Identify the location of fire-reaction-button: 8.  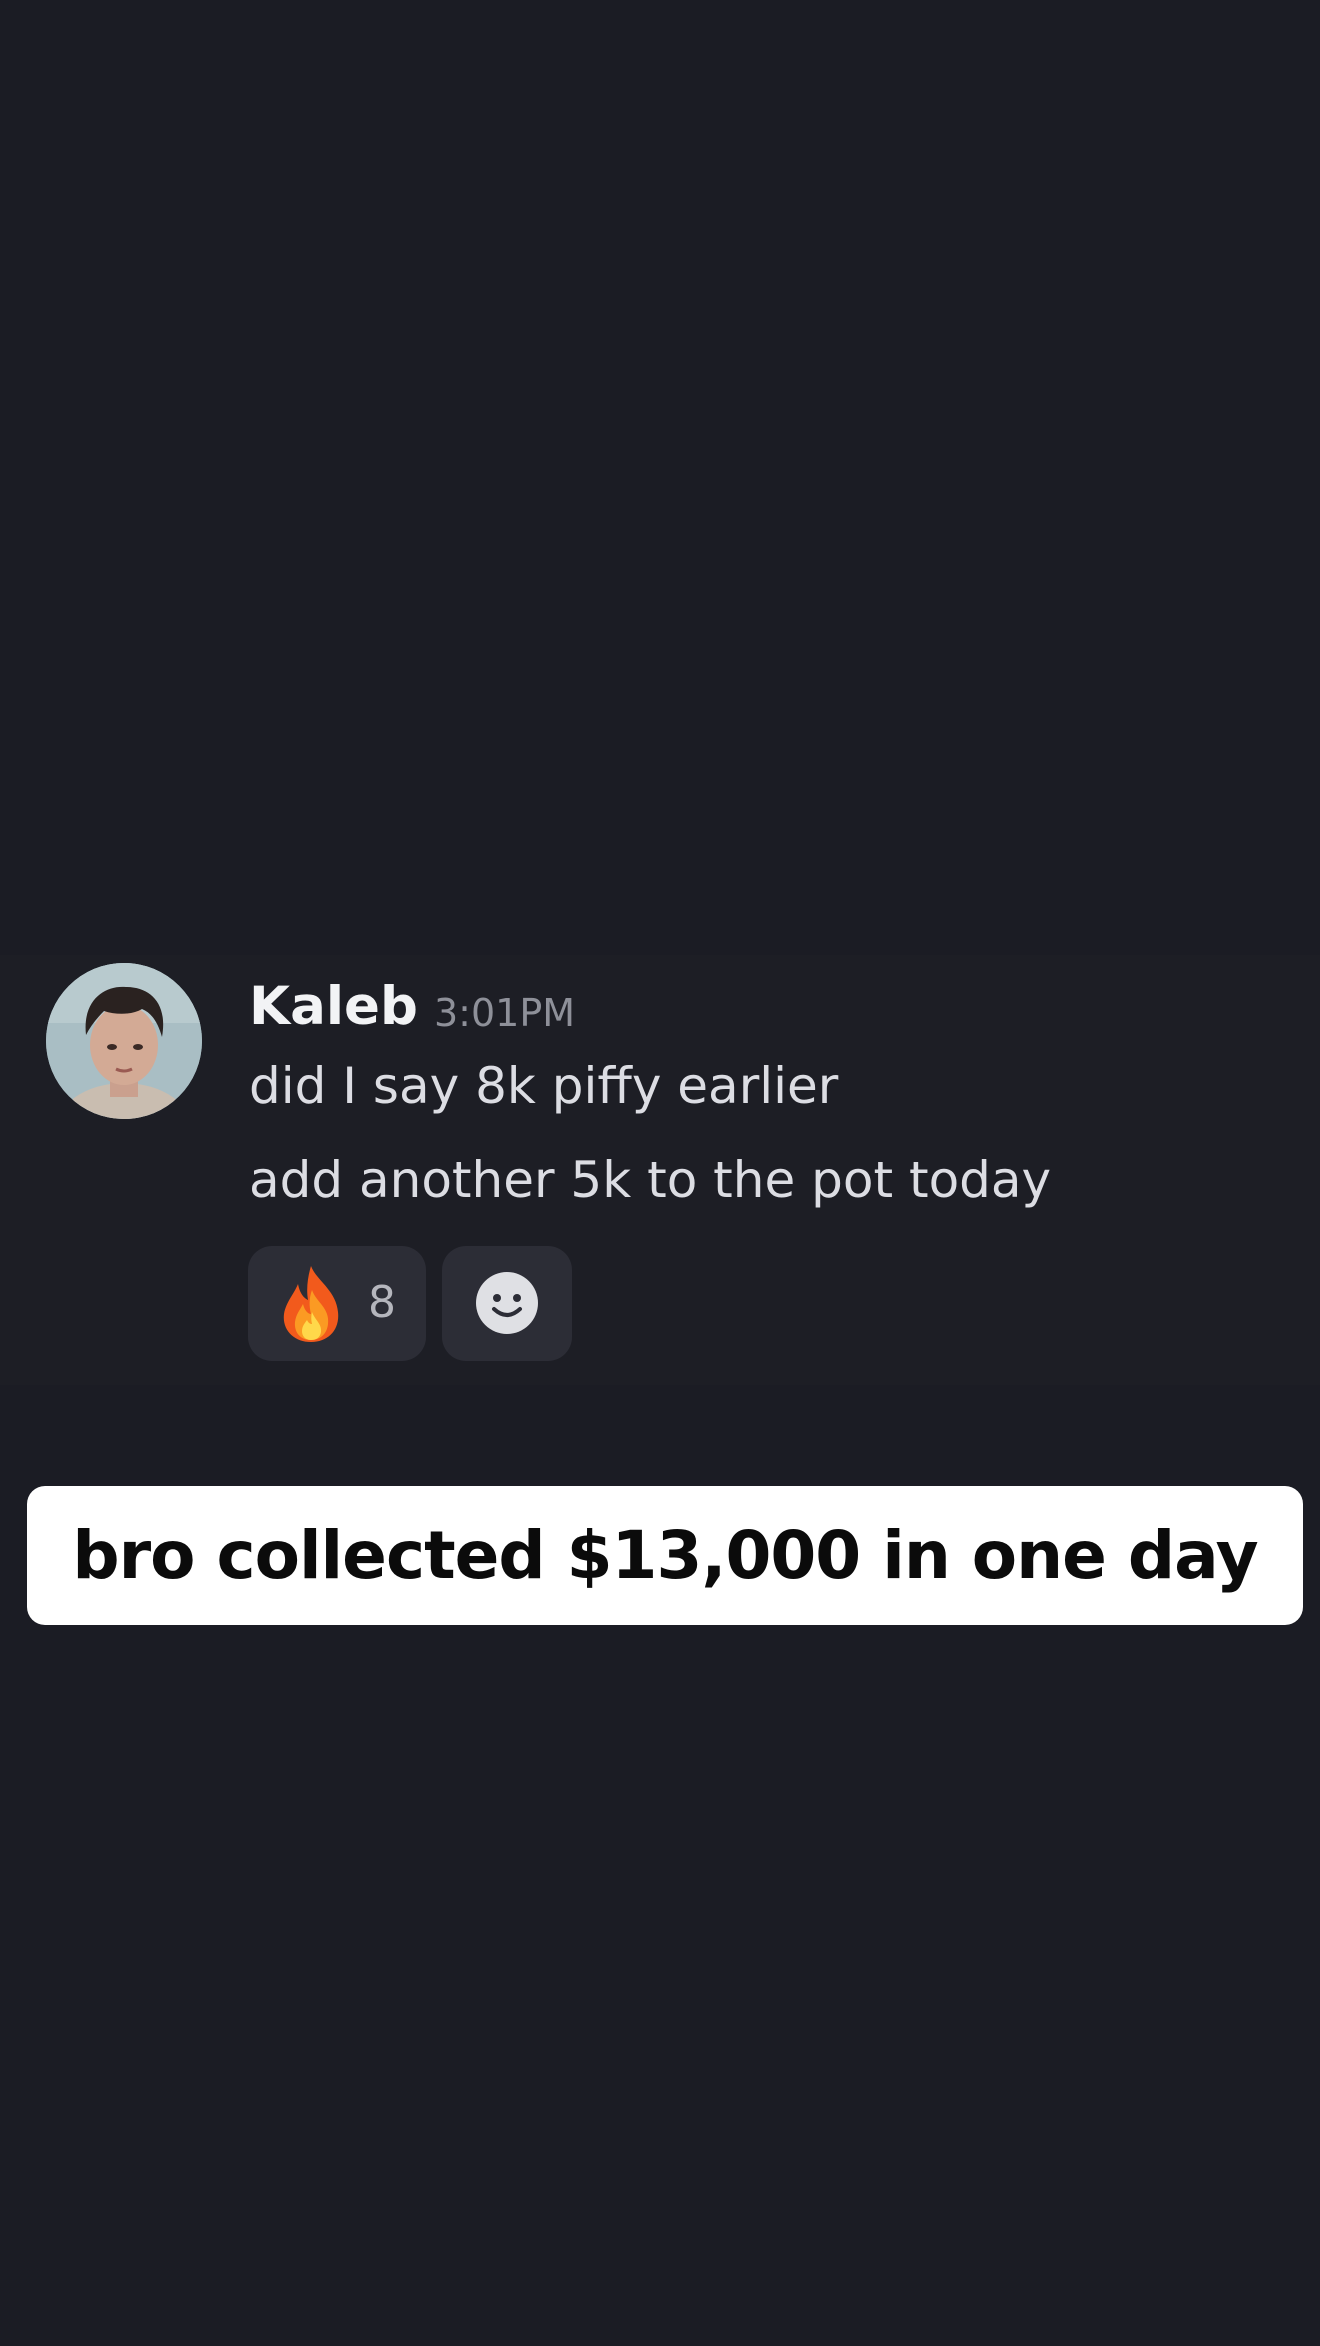
(337, 1303).